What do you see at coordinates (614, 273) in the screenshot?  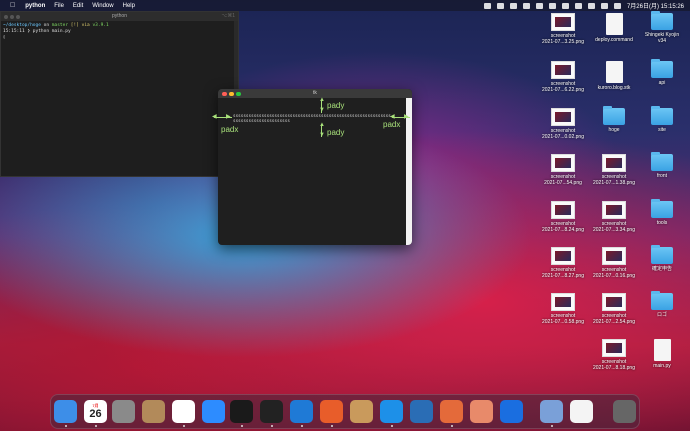 I see `desktop-icon-label: screenshot 2021-07...0.16.png` at bounding box center [614, 273].